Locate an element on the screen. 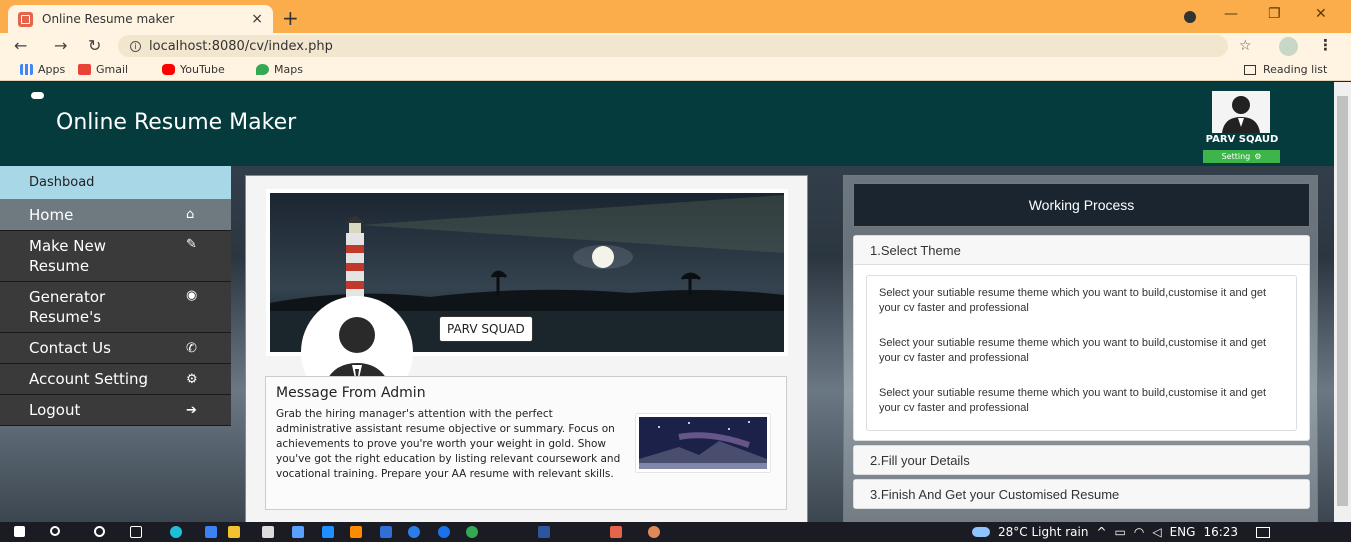 This screenshot has width=1351, height=542. clock-time: 16:23 is located at coordinates (1220, 532).